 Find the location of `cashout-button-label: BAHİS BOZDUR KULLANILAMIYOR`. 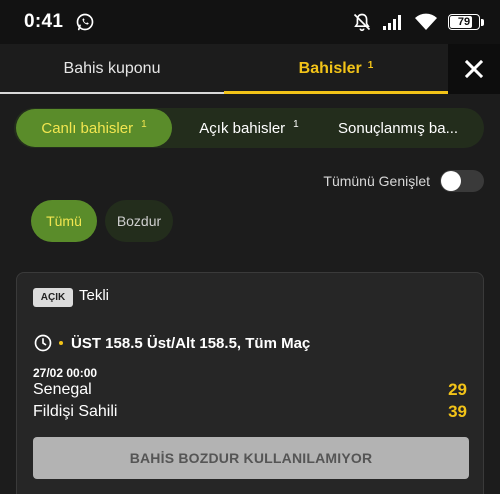

cashout-button-label: BAHİS BOZDUR KULLANILAMIYOR is located at coordinates (251, 458).